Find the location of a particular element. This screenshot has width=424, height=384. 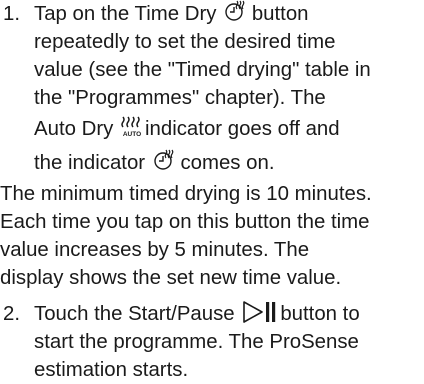

step-text: indicator goes off and is located at coordinates (242, 129).